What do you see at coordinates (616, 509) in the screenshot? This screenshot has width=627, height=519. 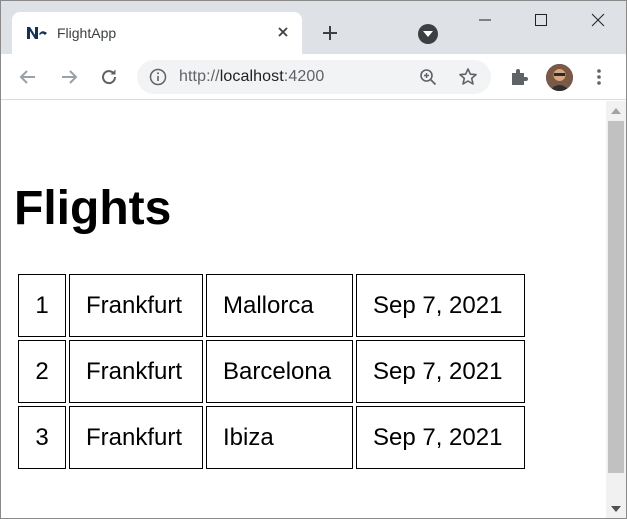 I see `scroll-down-arrow-icon` at bounding box center [616, 509].